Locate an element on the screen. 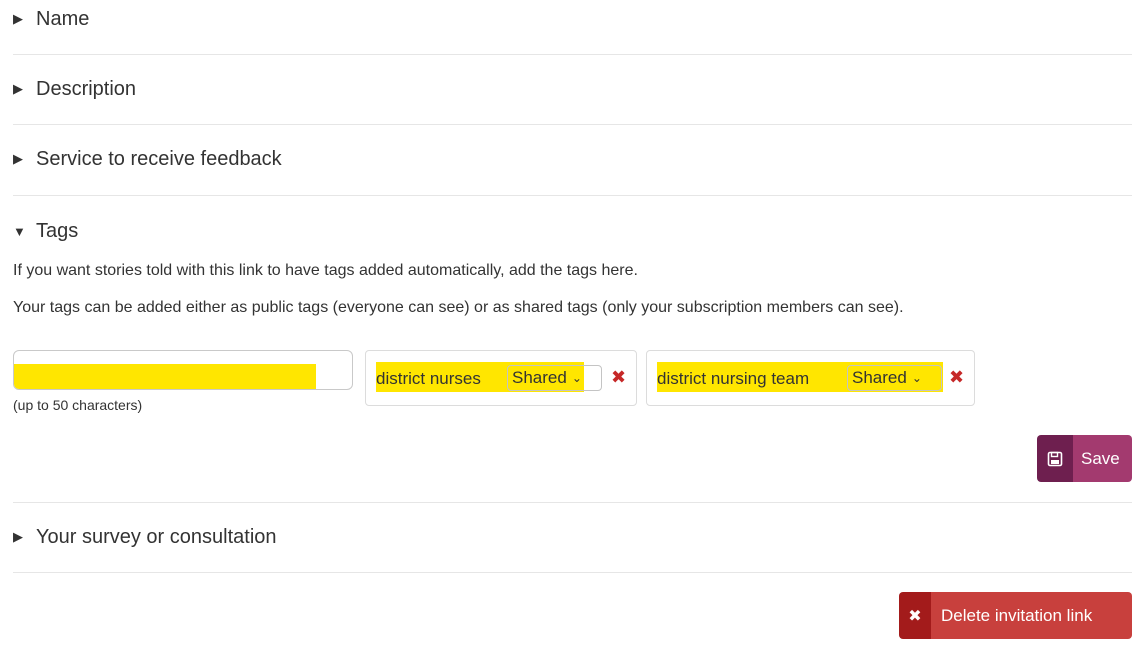 The height and width of the screenshot is (652, 1142). close-icon: ✖ is located at coordinates (915, 615).